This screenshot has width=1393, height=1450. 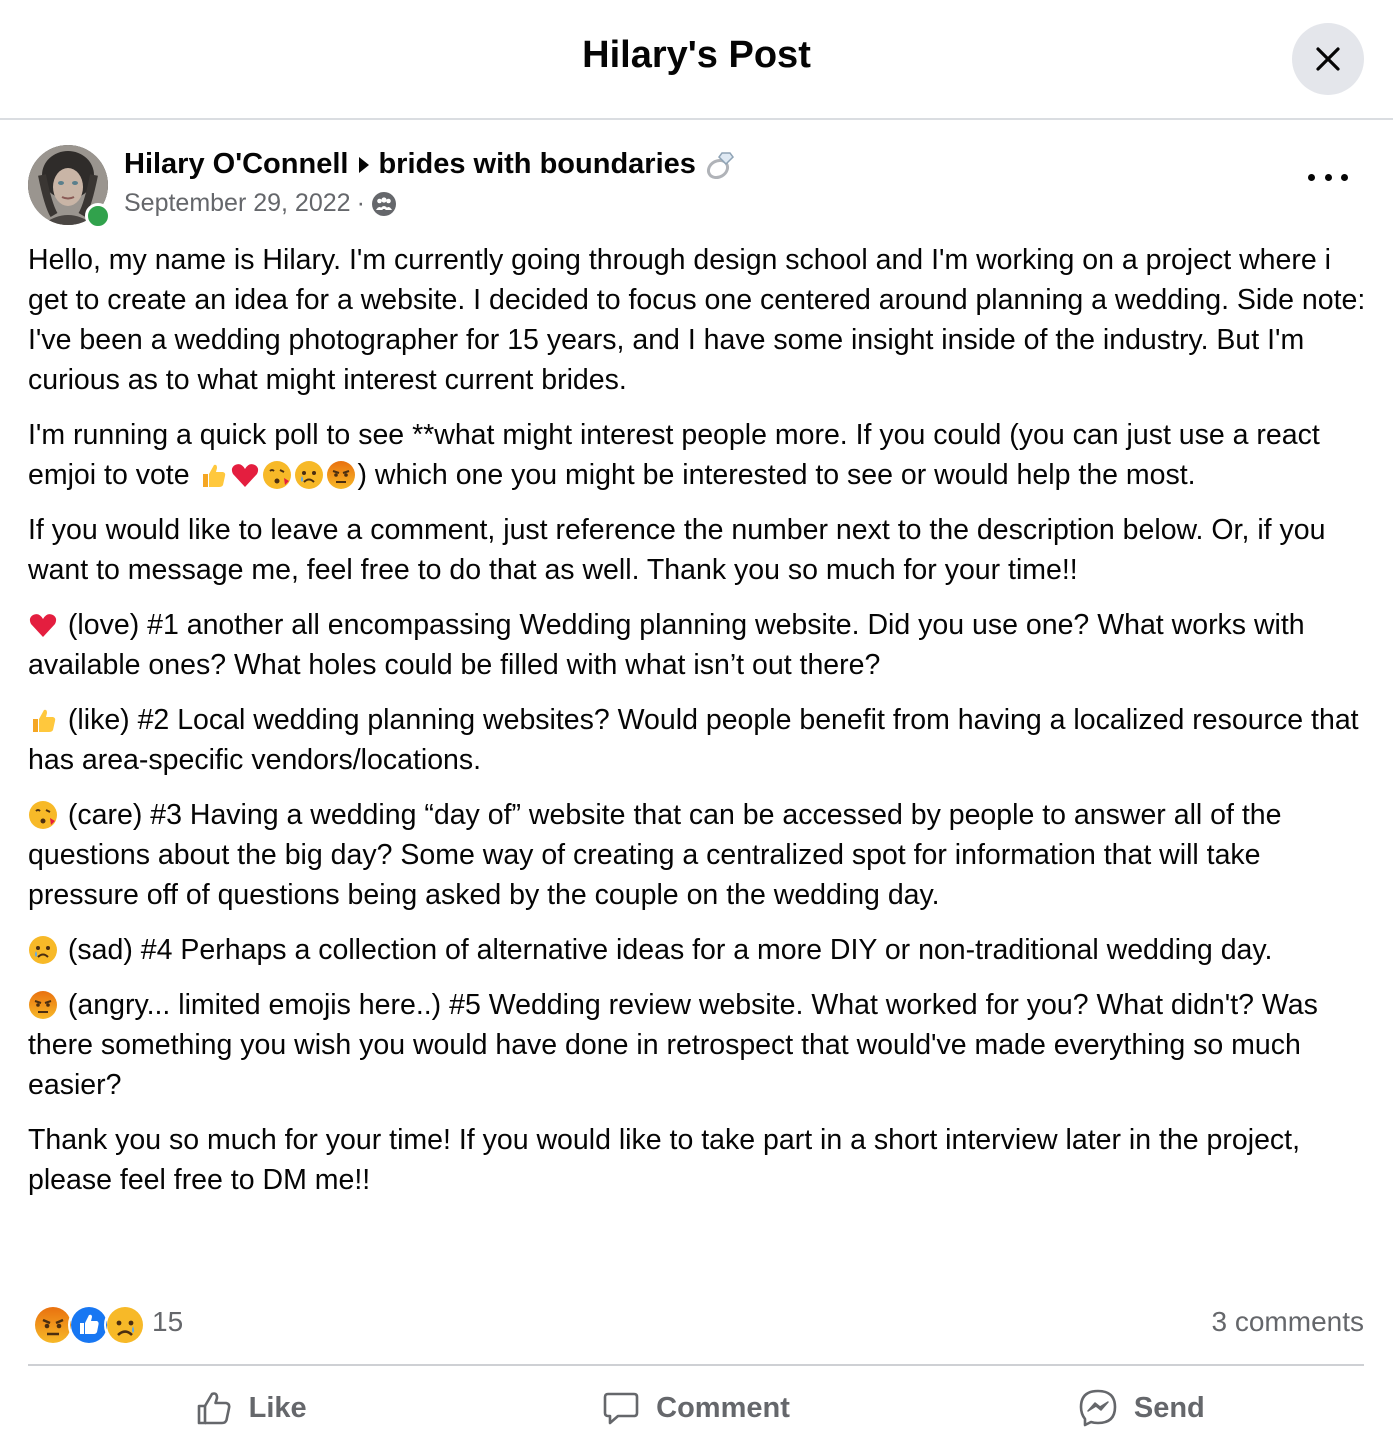 What do you see at coordinates (364, 165) in the screenshot?
I see `caret-right-icon` at bounding box center [364, 165].